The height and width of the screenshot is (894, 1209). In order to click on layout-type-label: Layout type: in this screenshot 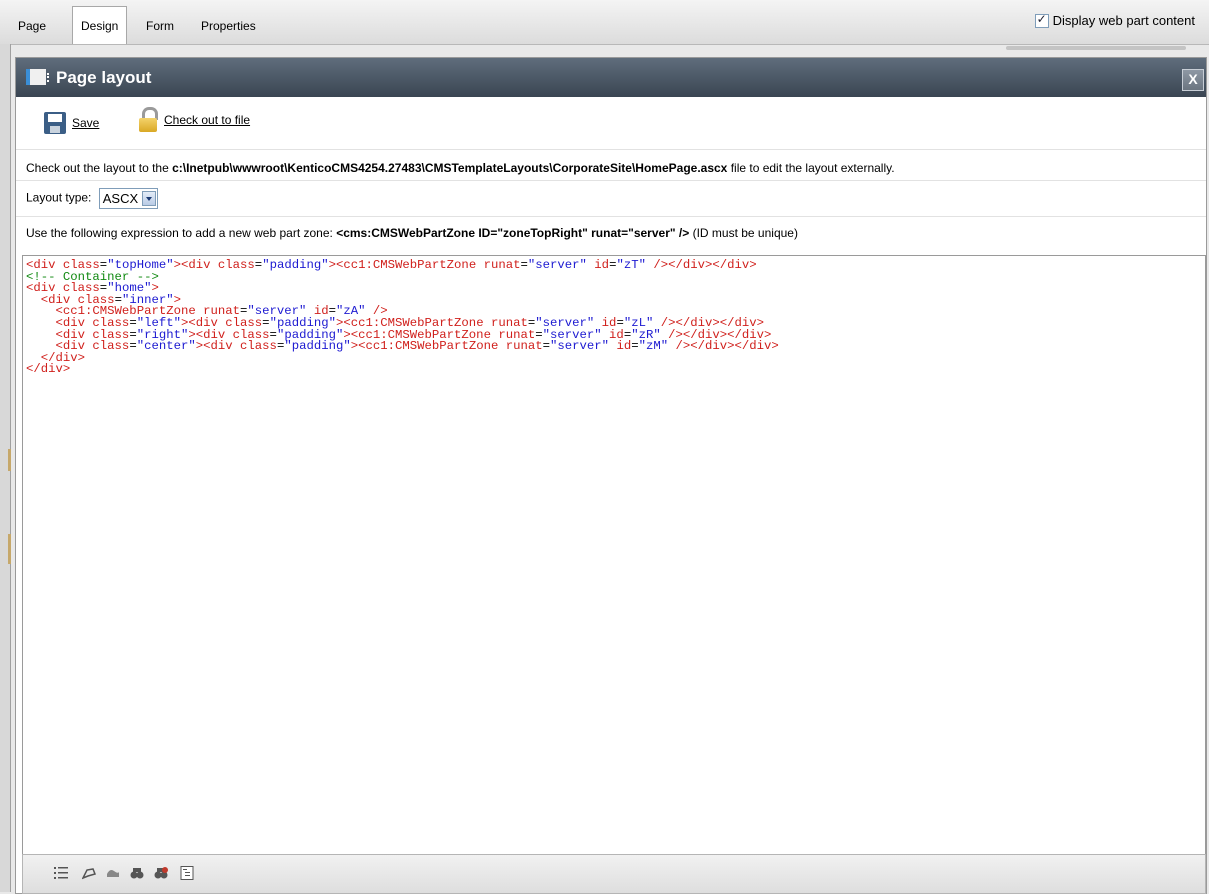, I will do `click(59, 197)`.